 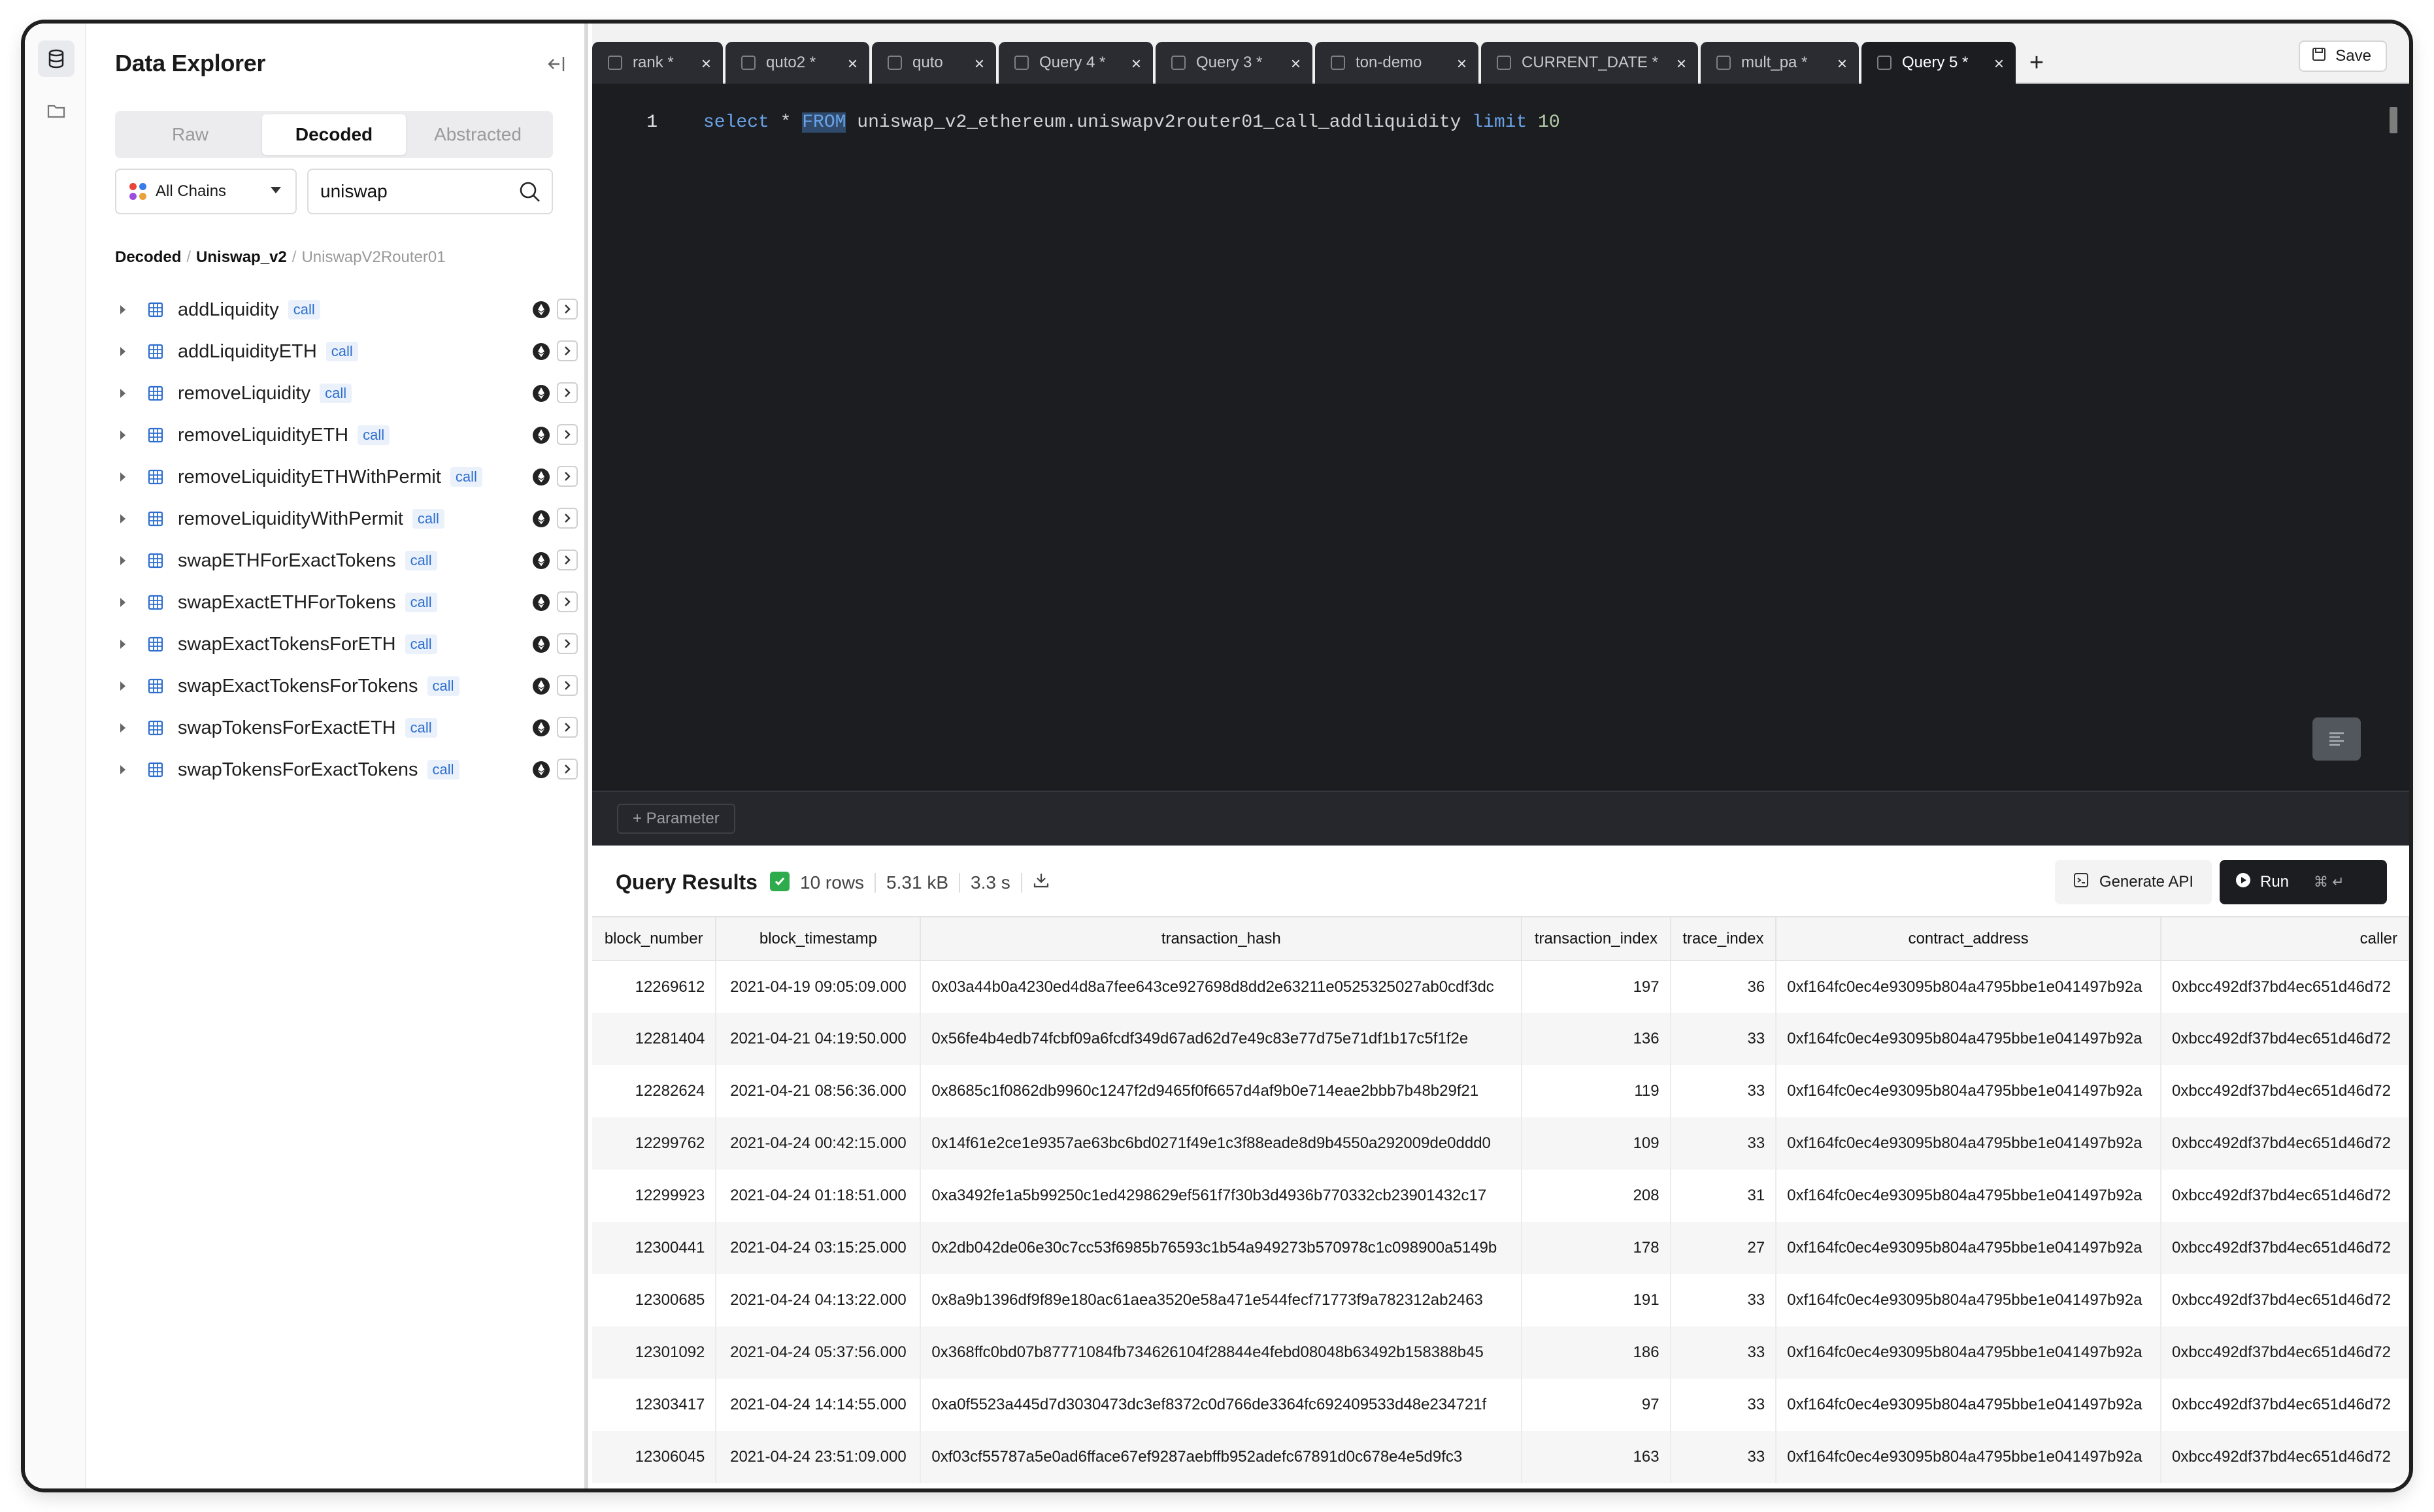 What do you see at coordinates (346, 351) in the screenshot?
I see `tree-item: addLiquidityETH call` at bounding box center [346, 351].